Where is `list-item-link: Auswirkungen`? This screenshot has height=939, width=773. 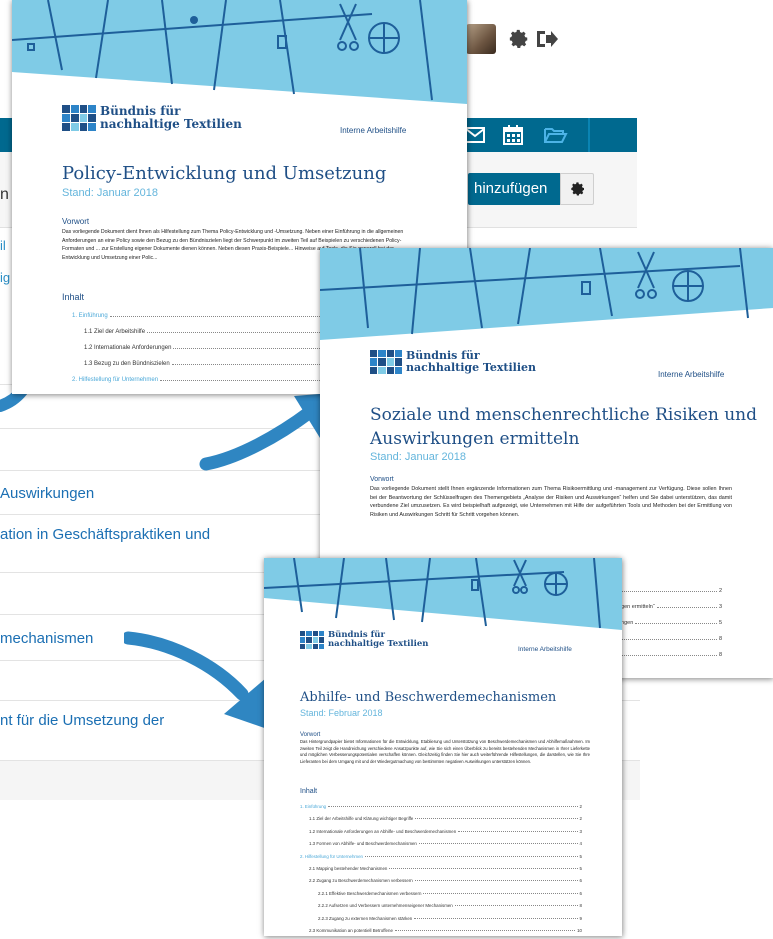 list-item-link: Auswirkungen is located at coordinates (47, 493).